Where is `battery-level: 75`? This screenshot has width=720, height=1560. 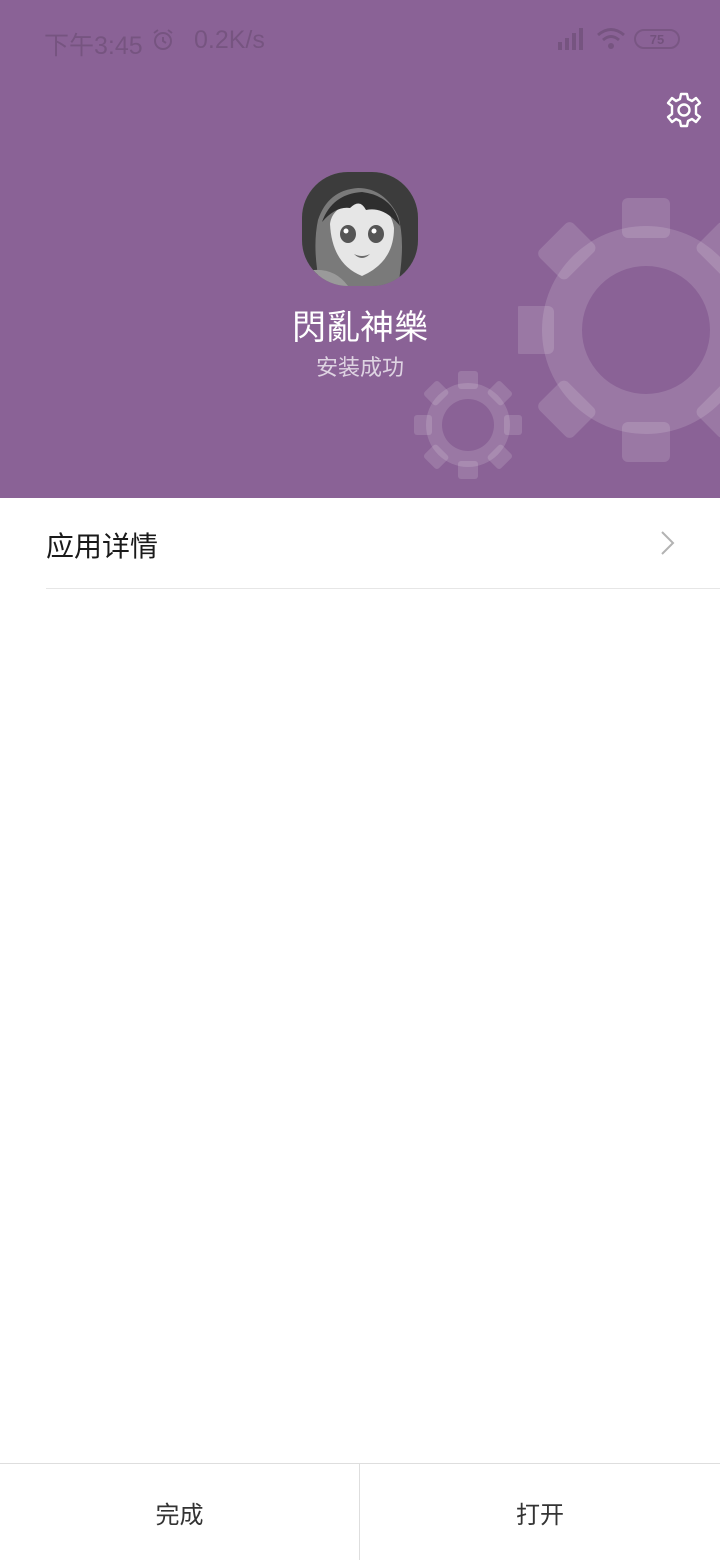
battery-level: 75 is located at coordinates (657, 39).